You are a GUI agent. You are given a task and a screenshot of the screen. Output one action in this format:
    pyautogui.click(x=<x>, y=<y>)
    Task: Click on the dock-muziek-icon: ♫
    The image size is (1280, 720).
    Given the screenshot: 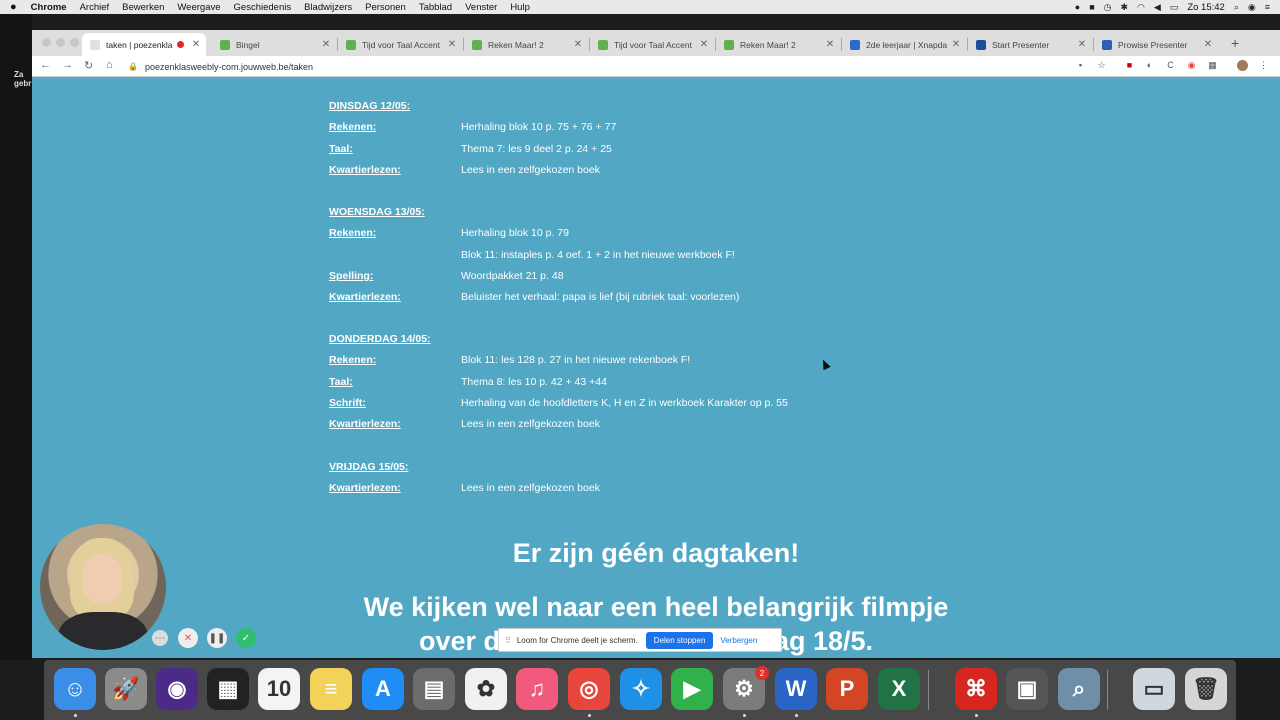 What is the action you would take?
    pyautogui.click(x=537, y=689)
    